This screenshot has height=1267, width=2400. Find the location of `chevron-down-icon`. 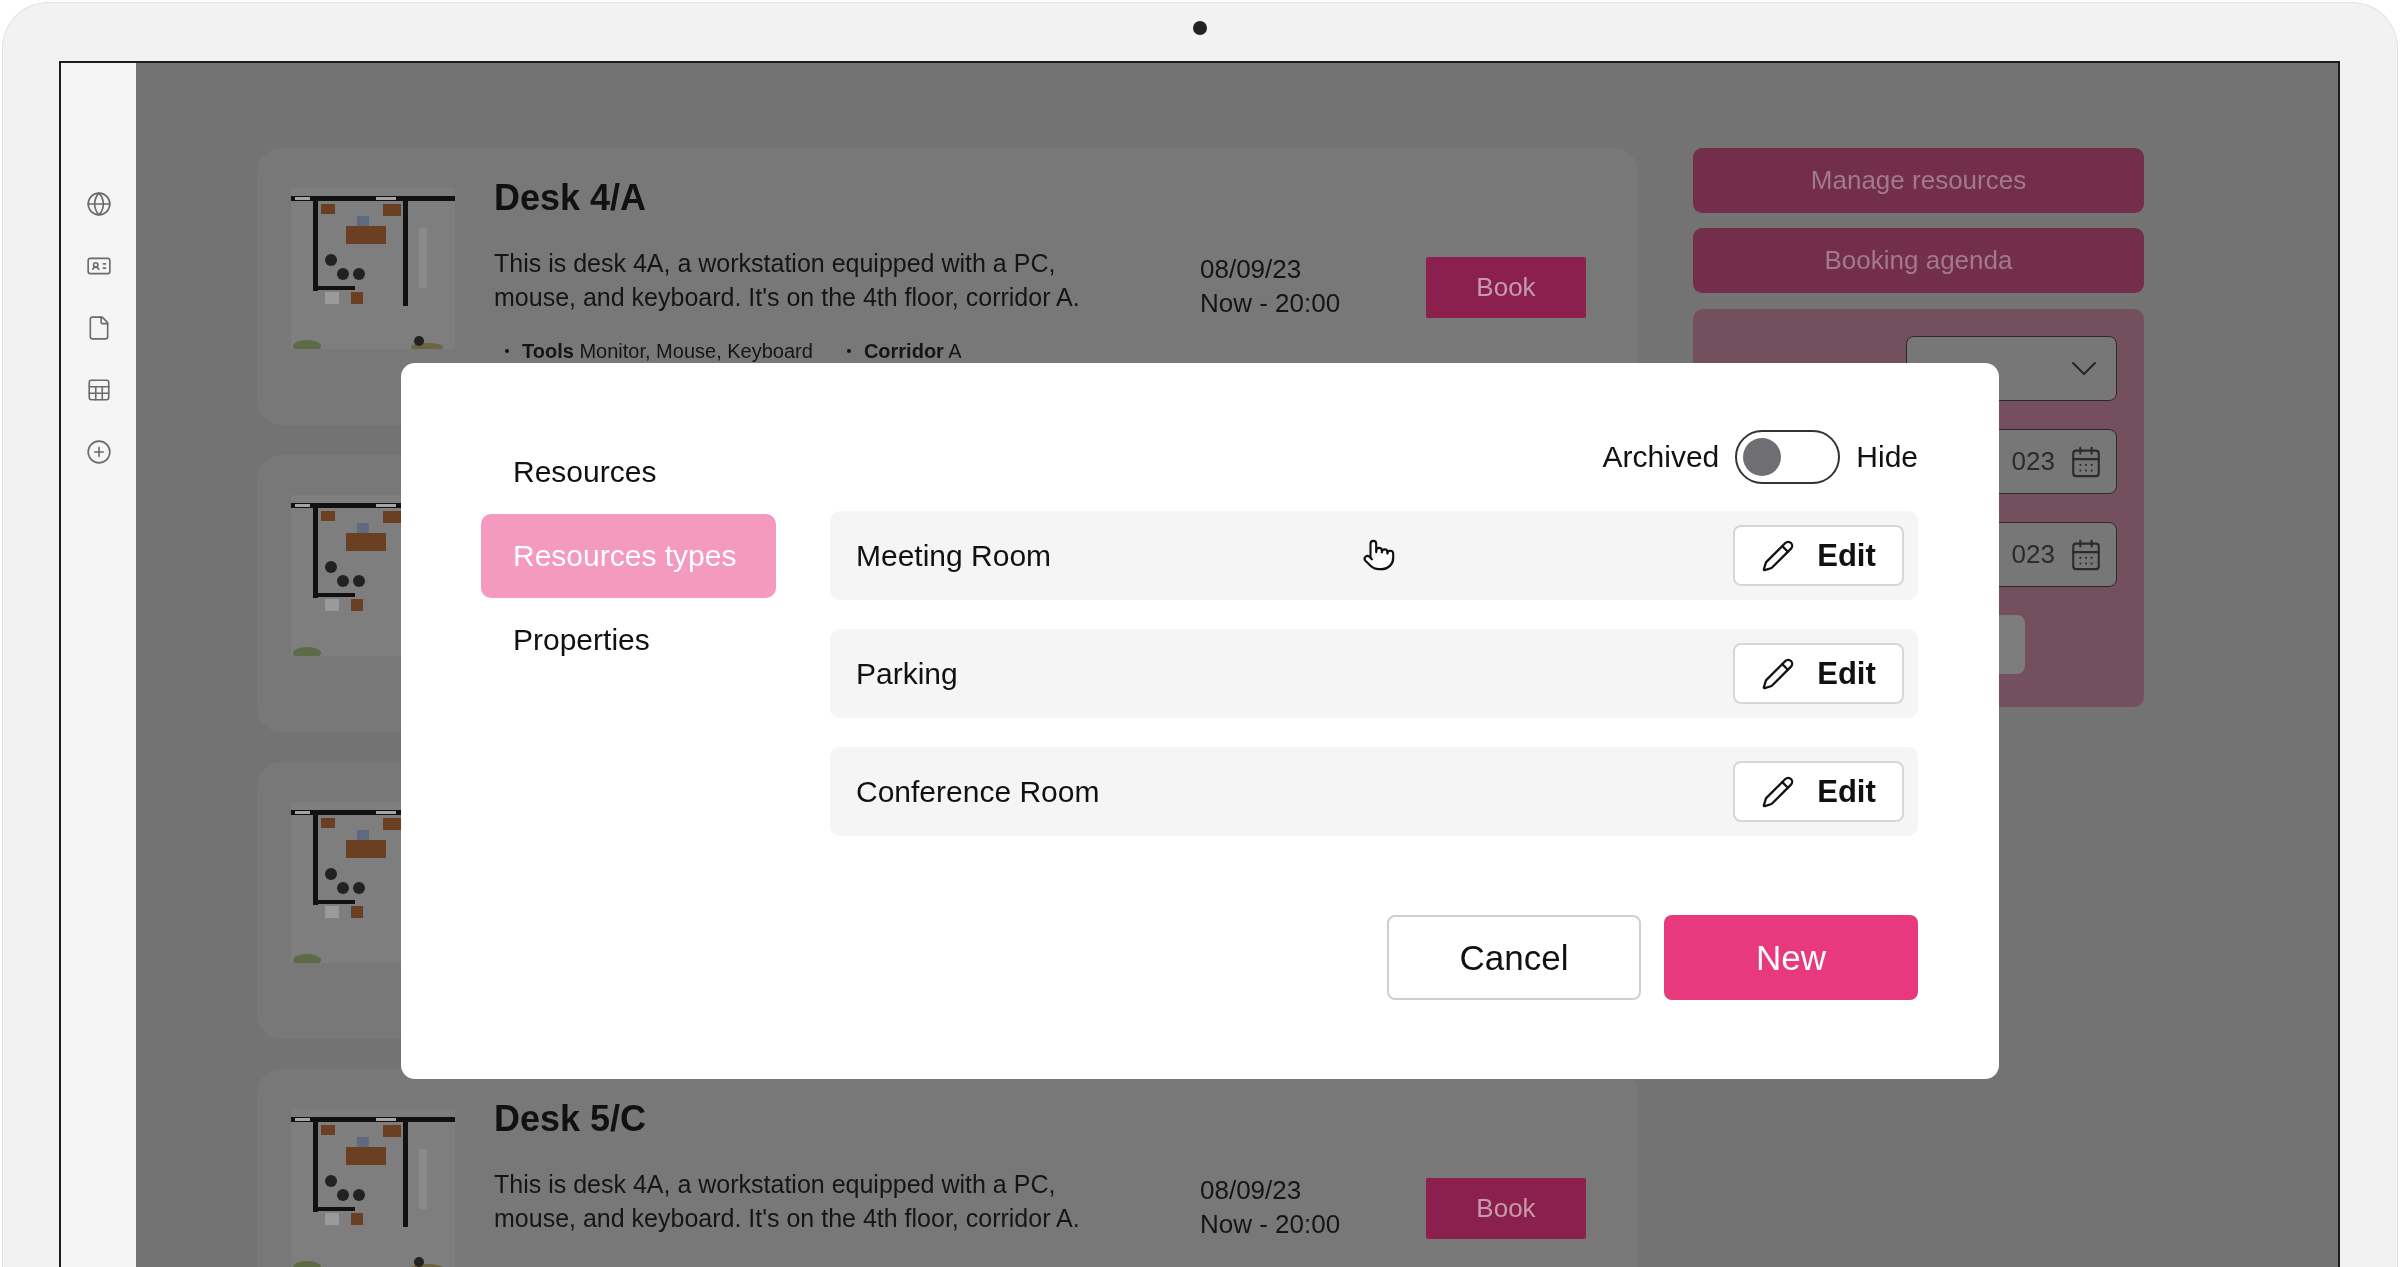

chevron-down-icon is located at coordinates (2084, 368).